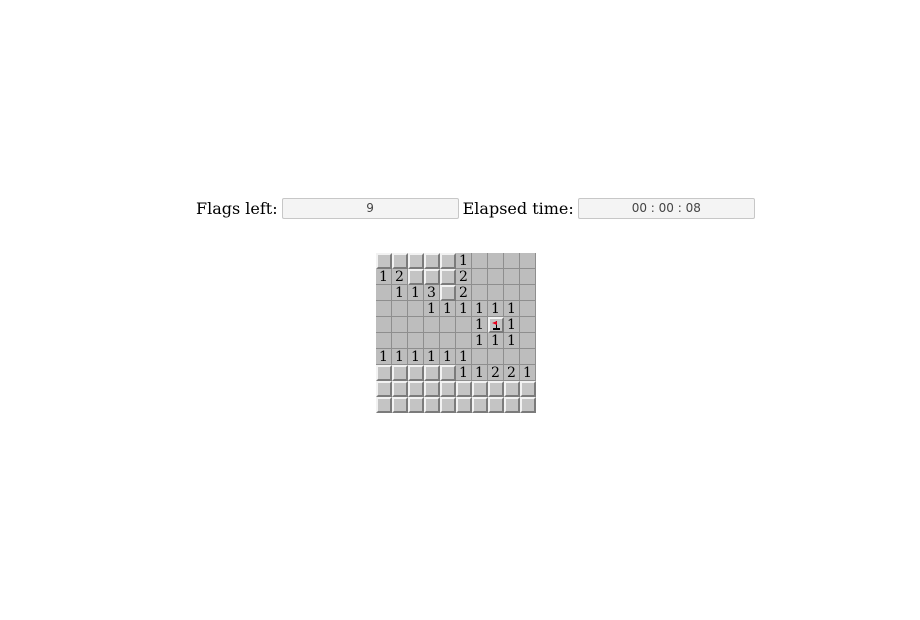 The image size is (920, 620). I want to click on number-tile: 3, so click(432, 293).